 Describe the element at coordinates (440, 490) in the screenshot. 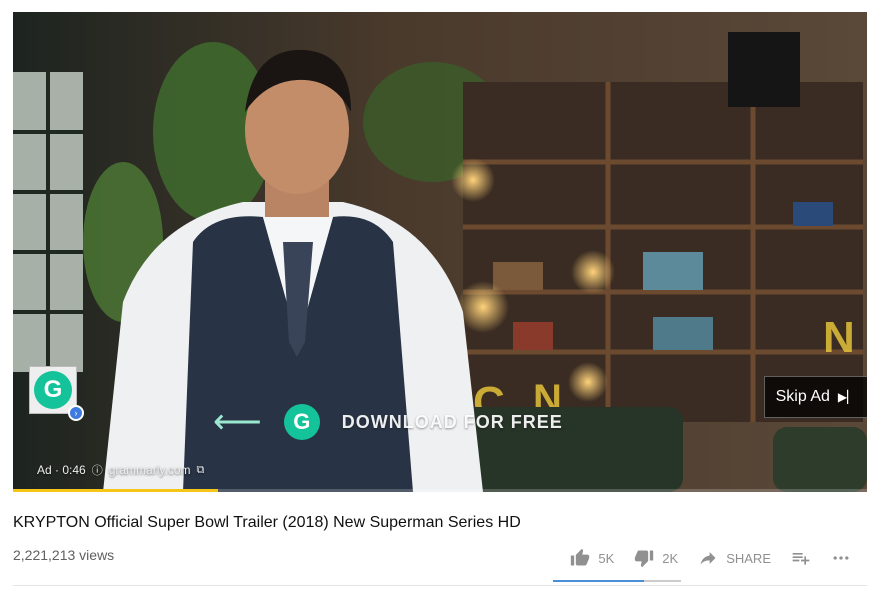

I see `ad-progress-bar` at that location.